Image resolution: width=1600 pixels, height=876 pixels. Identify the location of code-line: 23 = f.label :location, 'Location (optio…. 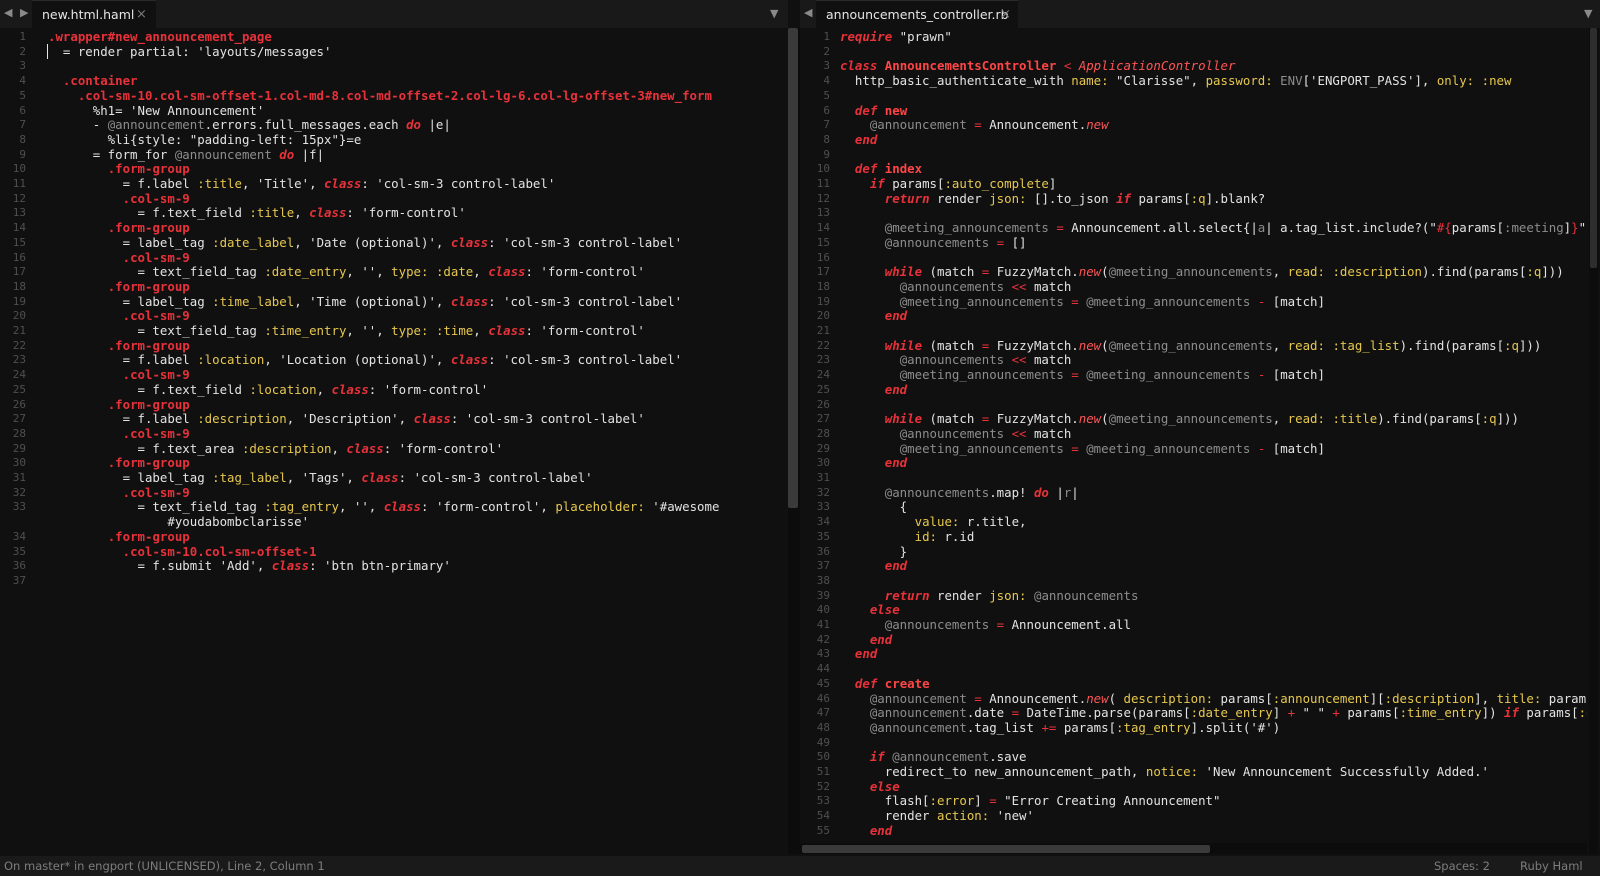
(394, 359).